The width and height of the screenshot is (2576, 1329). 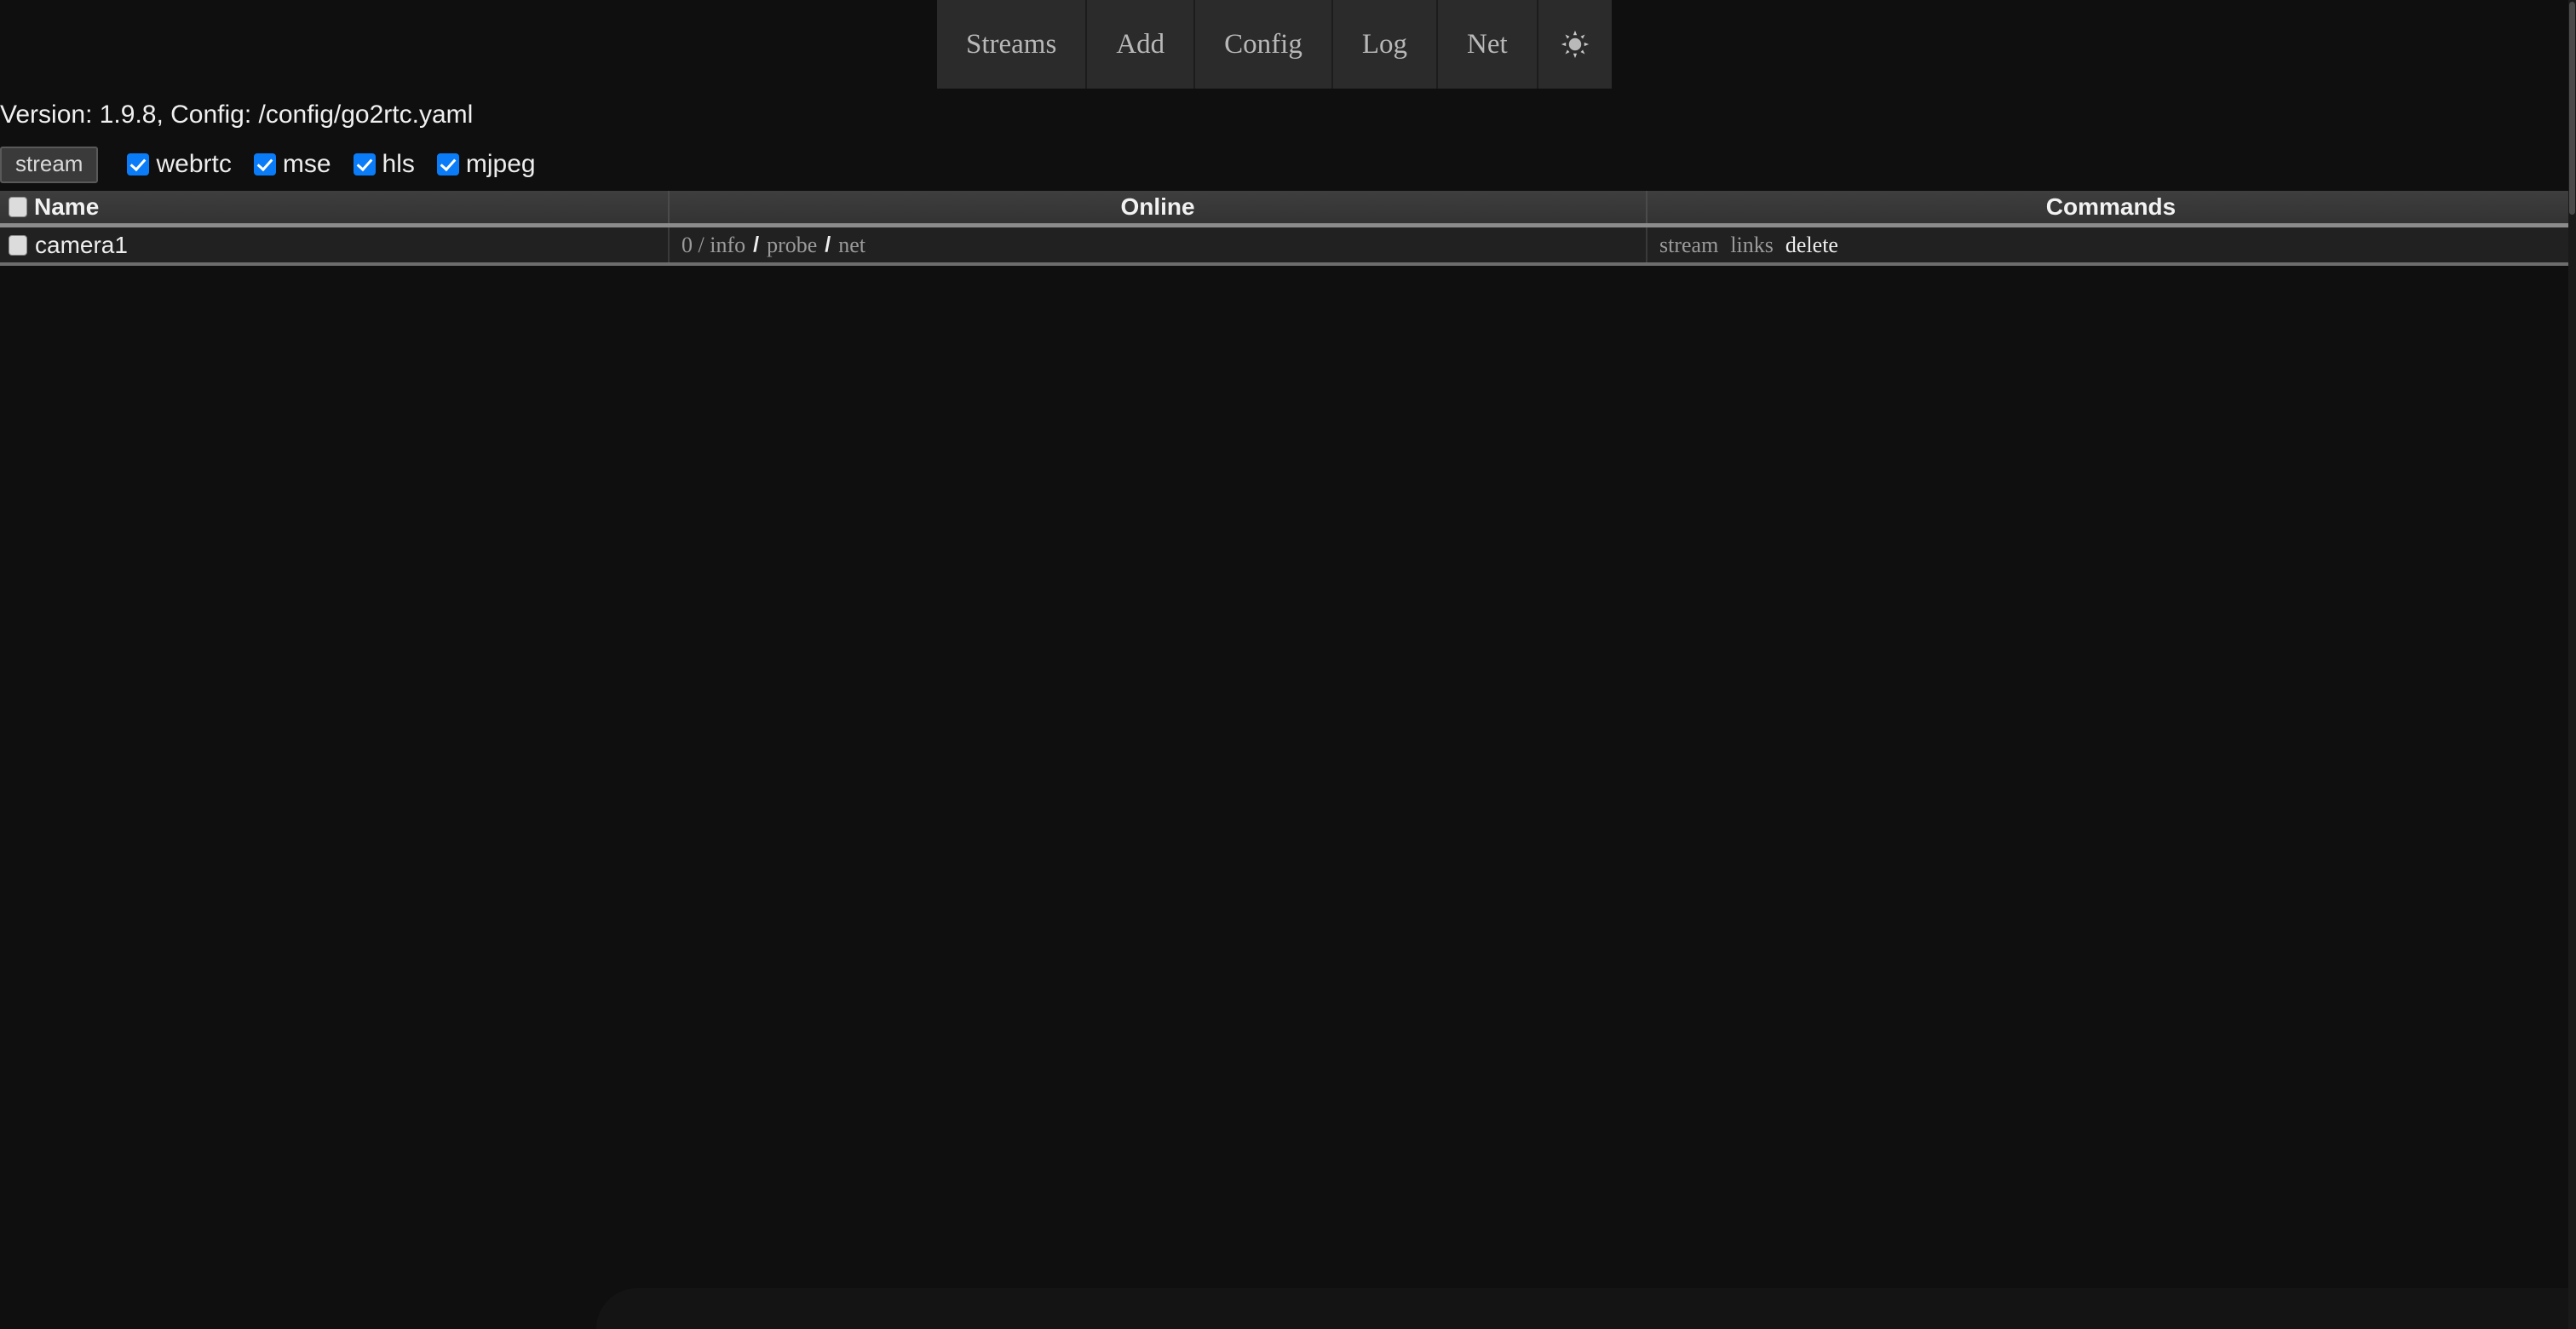 I want to click on select-all-checkbox, so click(x=18, y=207).